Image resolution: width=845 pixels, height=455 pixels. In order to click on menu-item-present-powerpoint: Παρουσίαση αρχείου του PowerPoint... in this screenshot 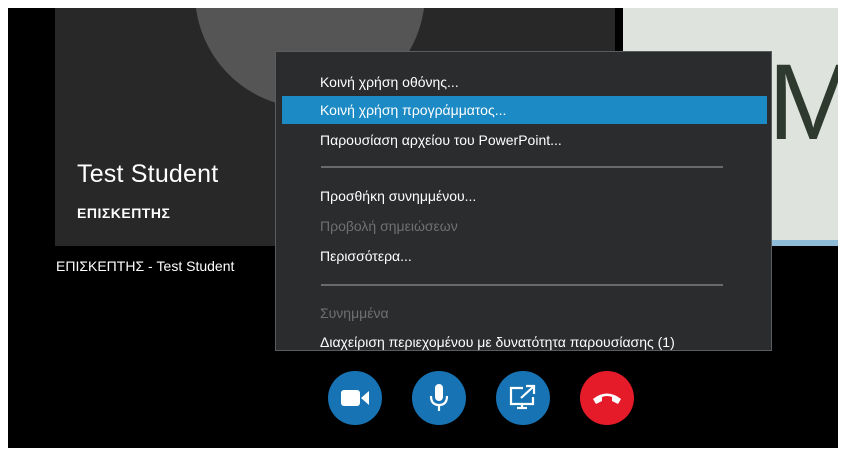, I will do `click(524, 140)`.